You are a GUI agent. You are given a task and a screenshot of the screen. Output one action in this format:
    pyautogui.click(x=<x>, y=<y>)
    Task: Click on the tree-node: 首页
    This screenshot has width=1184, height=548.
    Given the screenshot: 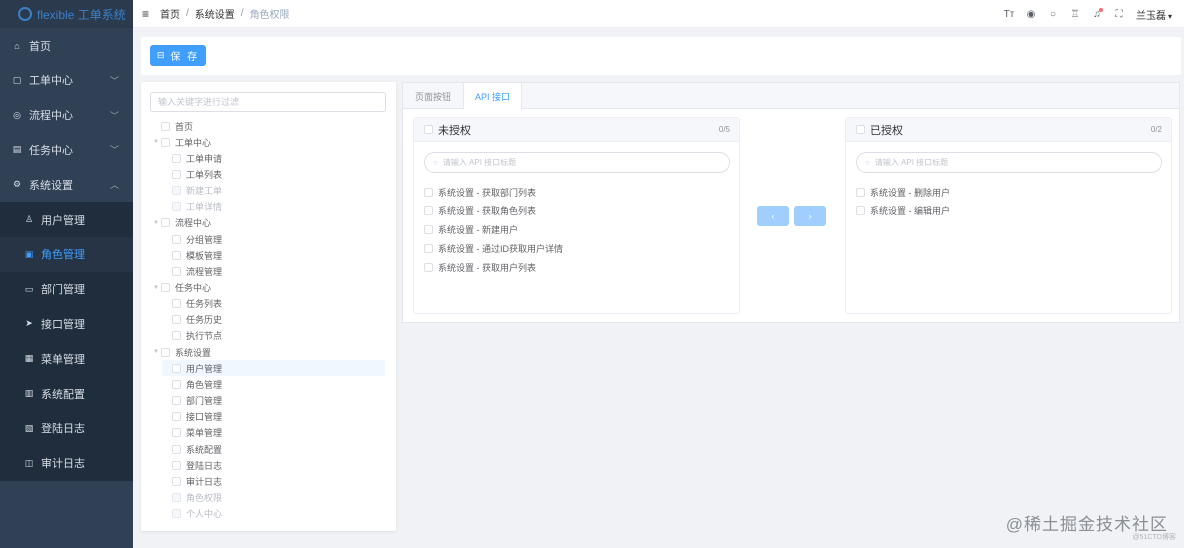 What is the action you would take?
    pyautogui.click(x=268, y=126)
    